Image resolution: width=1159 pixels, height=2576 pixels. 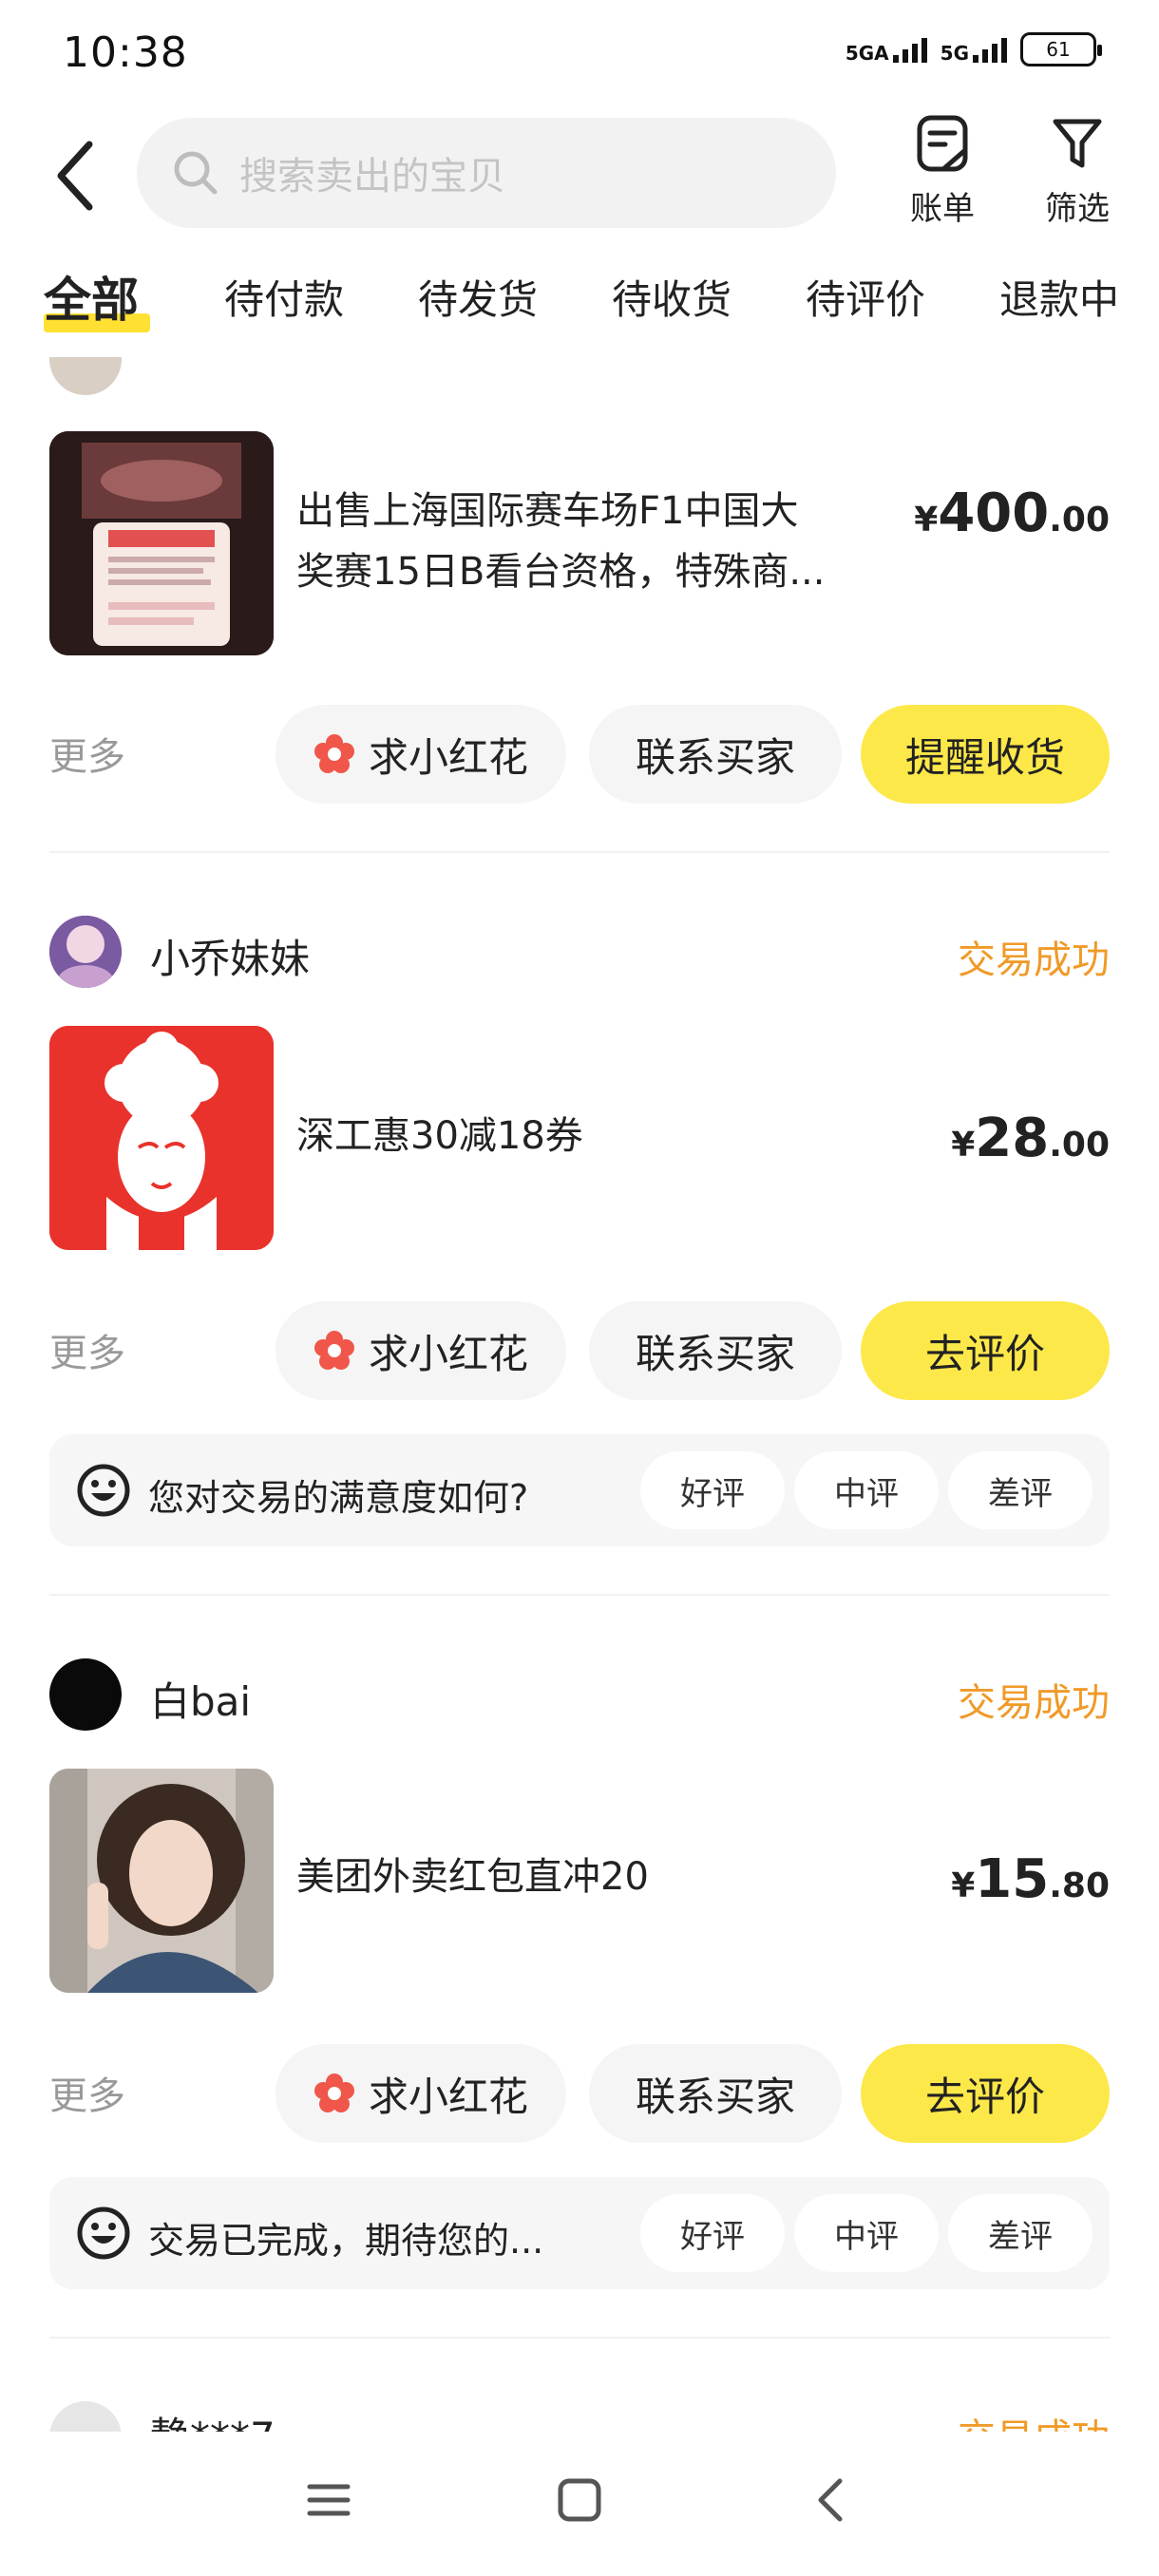 I want to click on order-card-partial: 静***7 交易成功, so click(x=579, y=2416).